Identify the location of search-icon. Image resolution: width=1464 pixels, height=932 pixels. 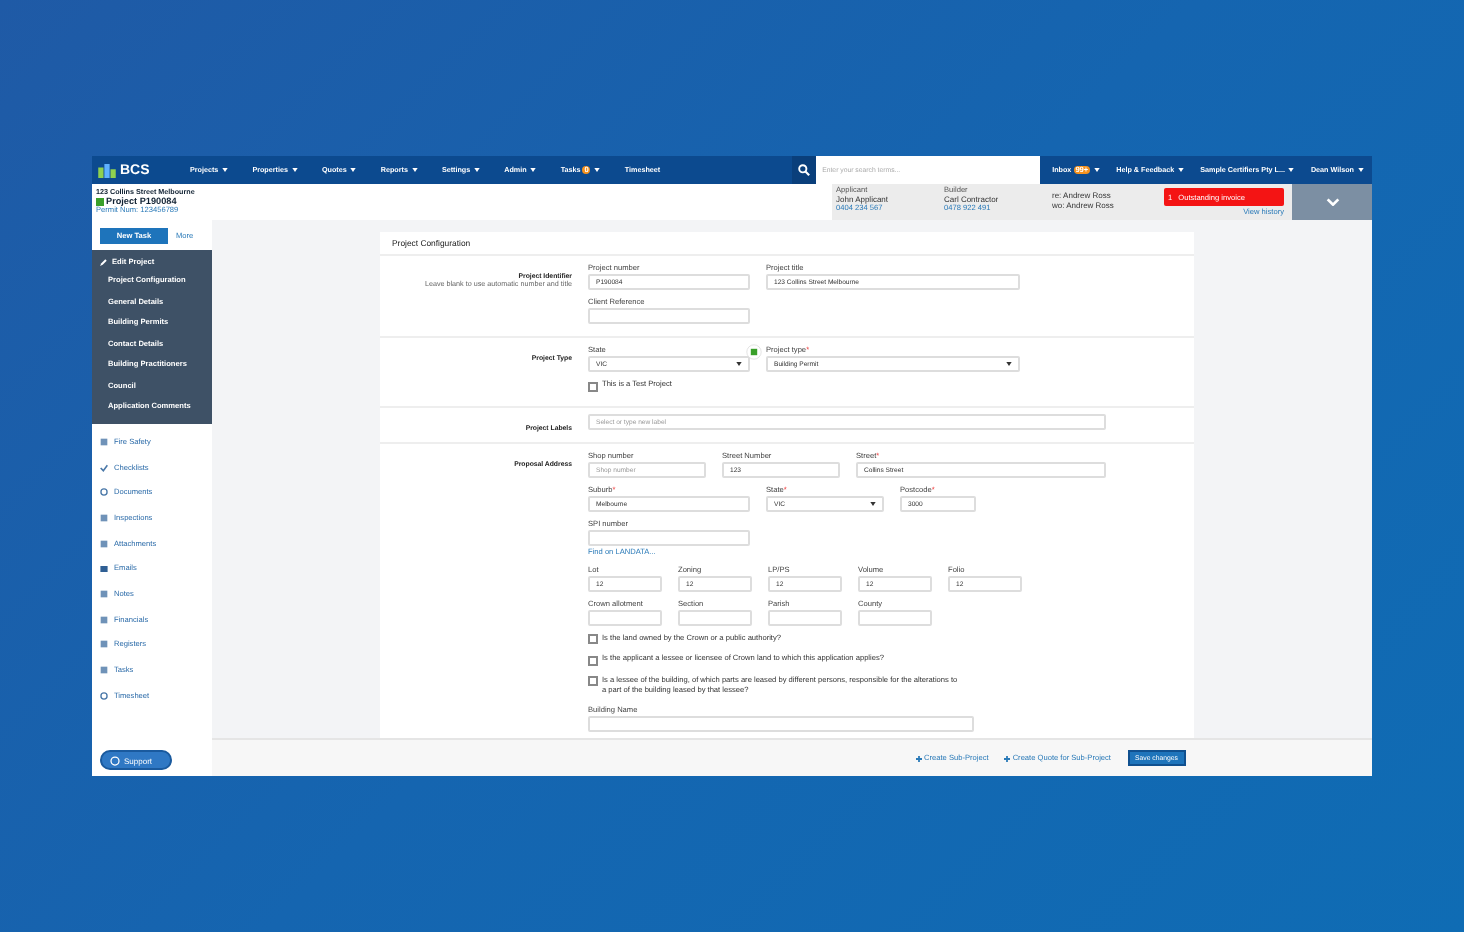
(804, 170).